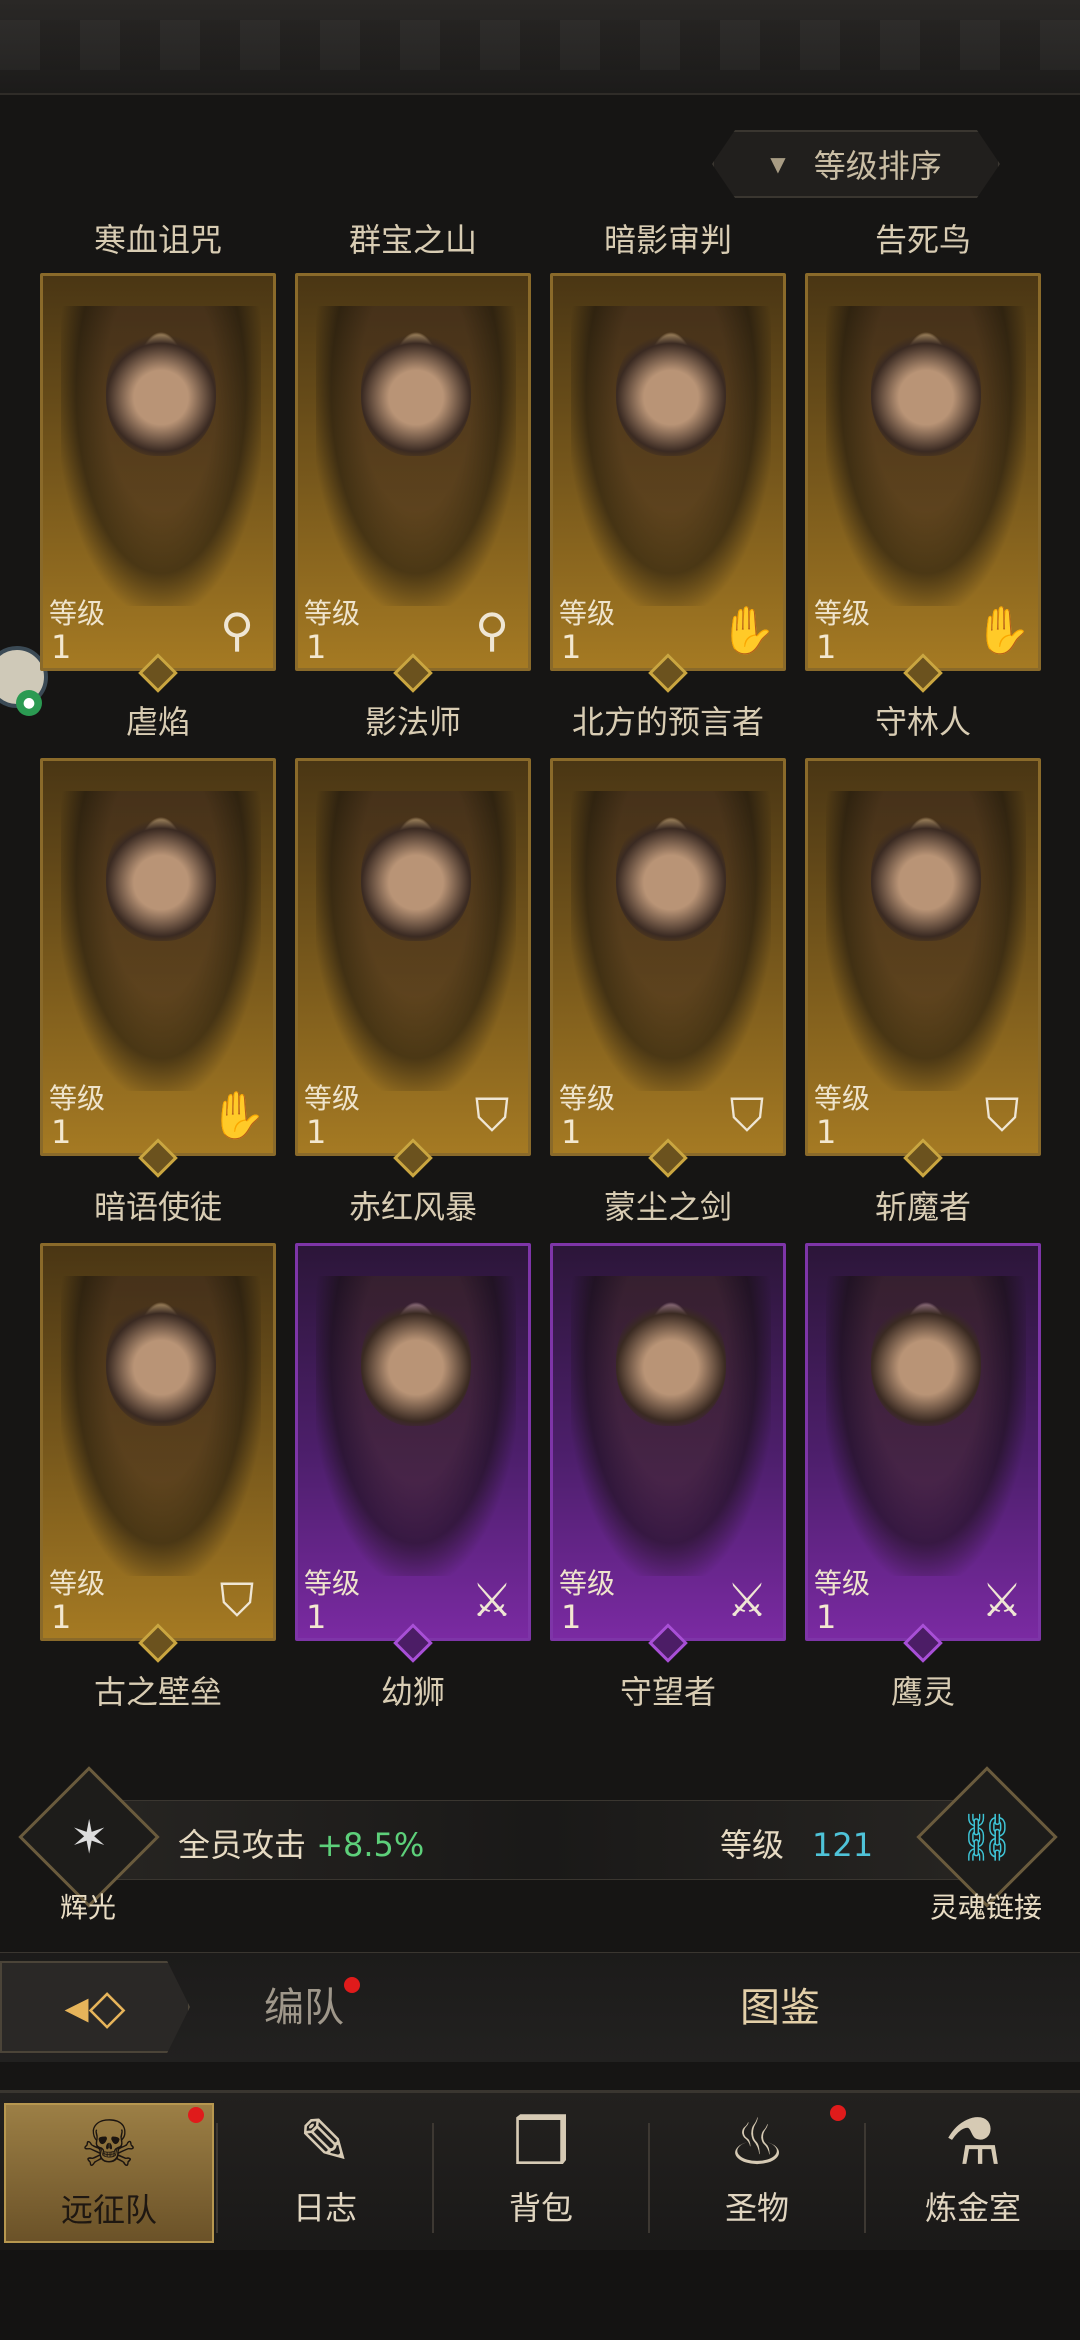 This screenshot has height=2340, width=1080. I want to click on nav-item-label: 日志, so click(324, 2208).